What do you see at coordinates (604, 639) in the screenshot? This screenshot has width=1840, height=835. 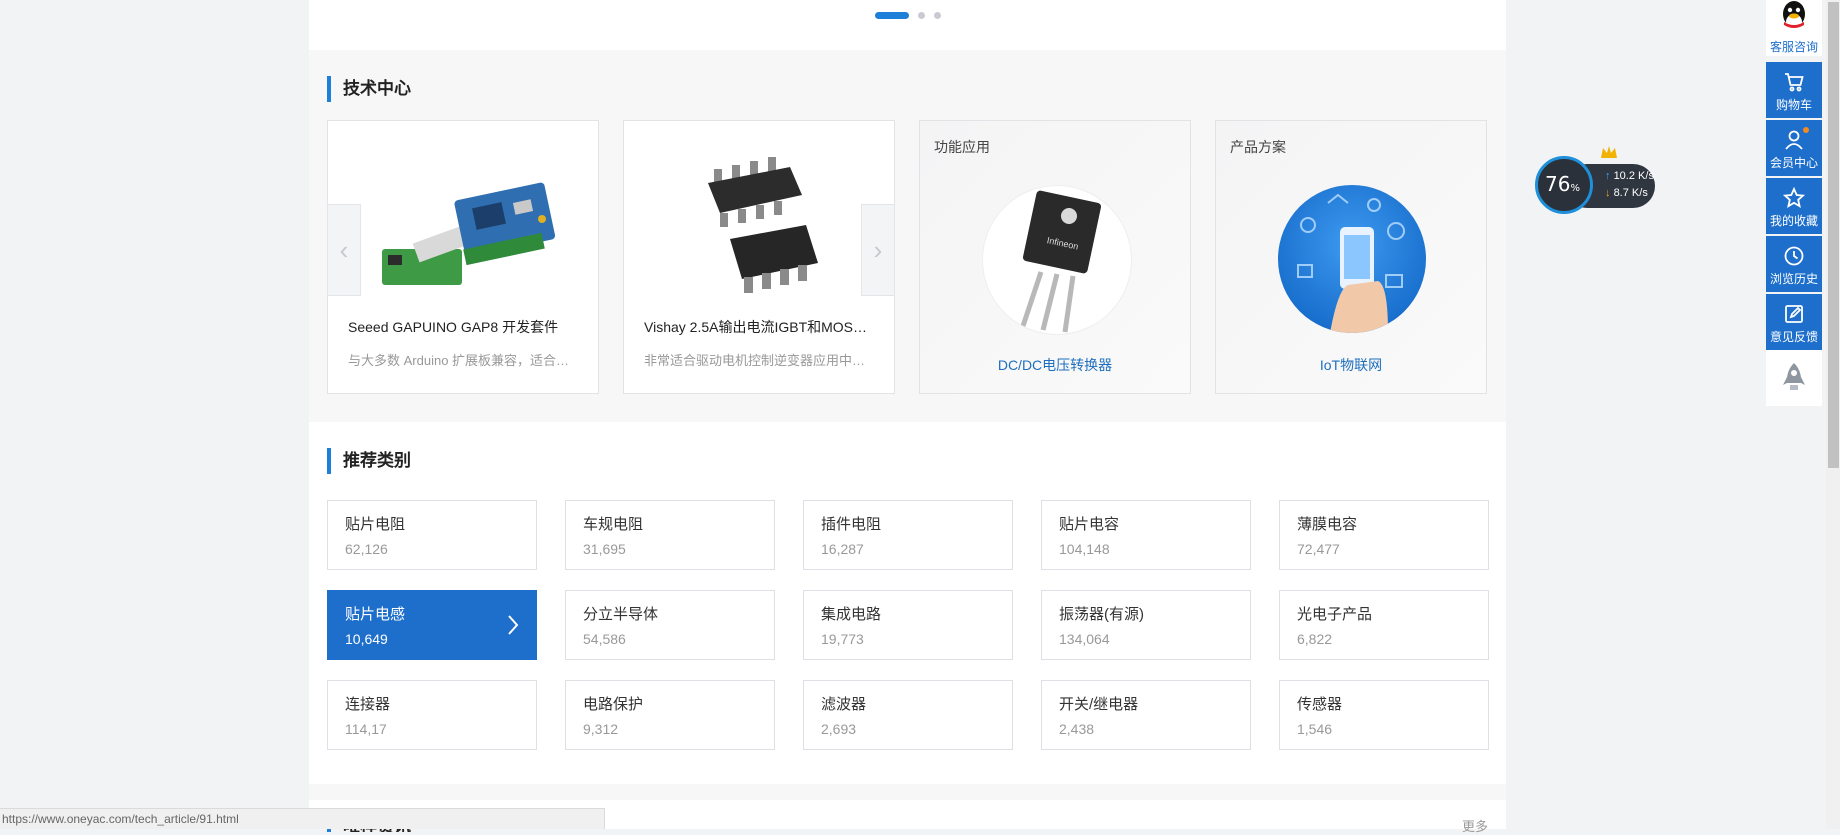 I see `category-count: 54,586` at bounding box center [604, 639].